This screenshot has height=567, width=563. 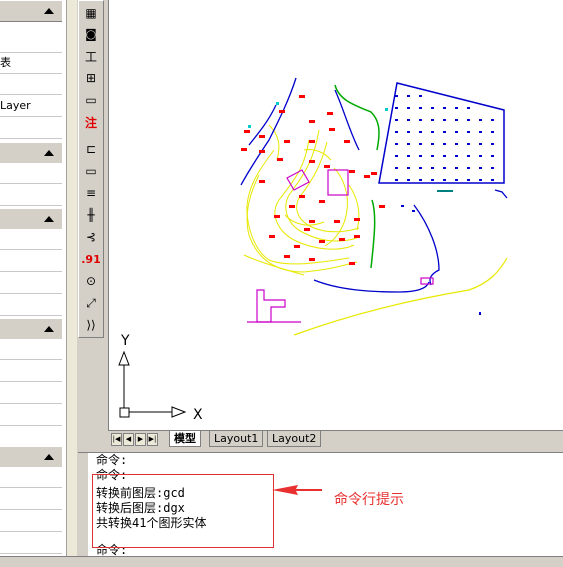 I want to click on elevation-markers, so click(x=313, y=180).